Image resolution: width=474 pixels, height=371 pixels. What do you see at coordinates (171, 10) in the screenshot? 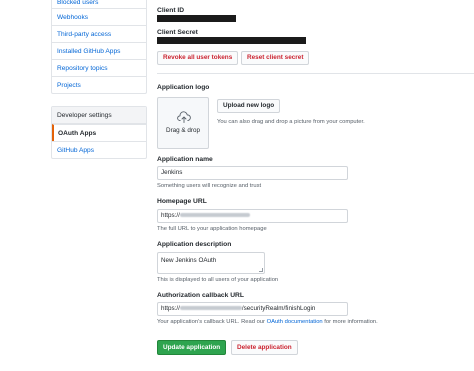
I see `client-id-label: Client ID` at bounding box center [171, 10].